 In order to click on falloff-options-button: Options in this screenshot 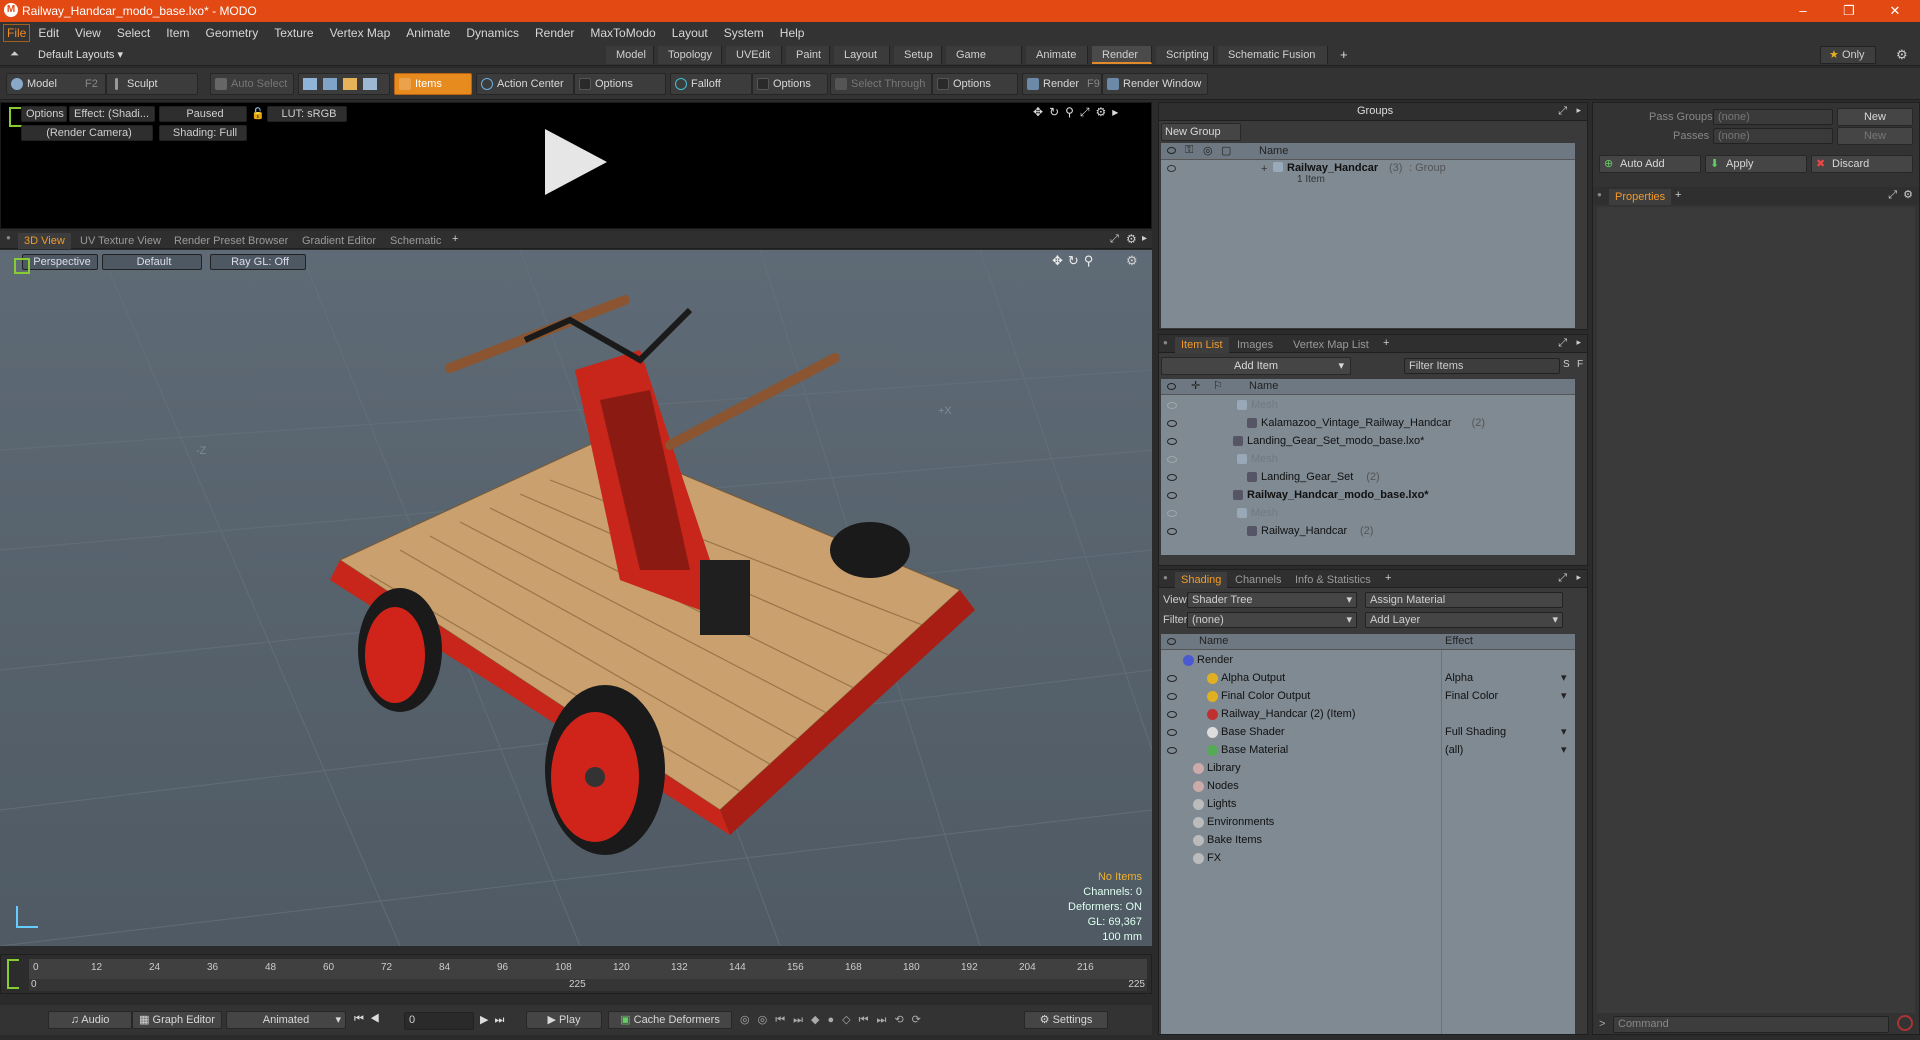, I will do `click(790, 84)`.